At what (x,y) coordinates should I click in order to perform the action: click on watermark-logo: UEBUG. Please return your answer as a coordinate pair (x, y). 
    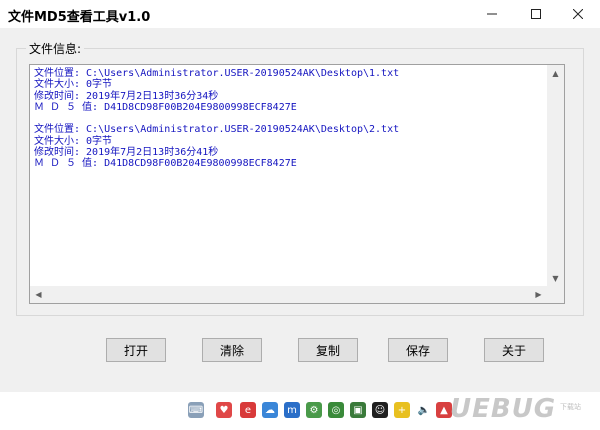
    Looking at the image, I should click on (503, 409).